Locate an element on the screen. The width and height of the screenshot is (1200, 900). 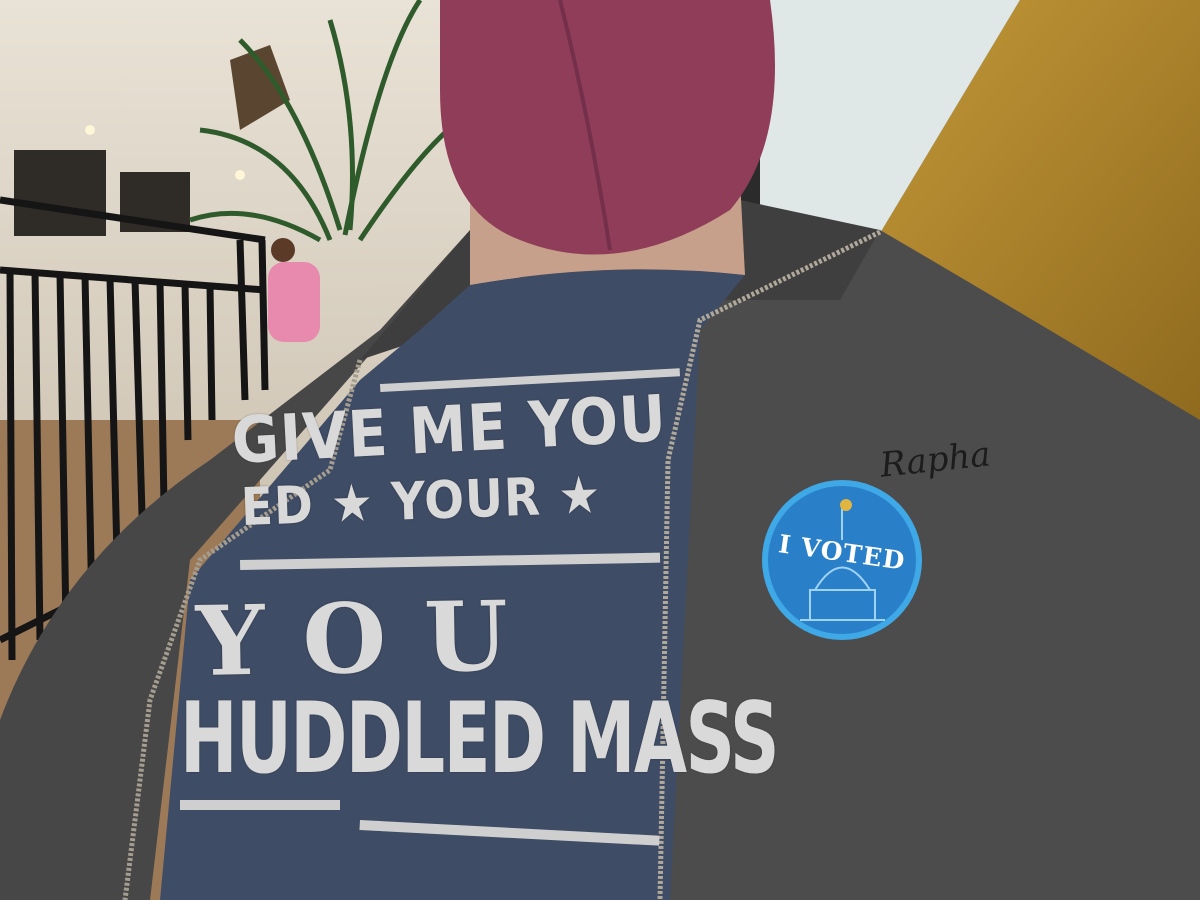
menu-board-left is located at coordinates (60, 193).